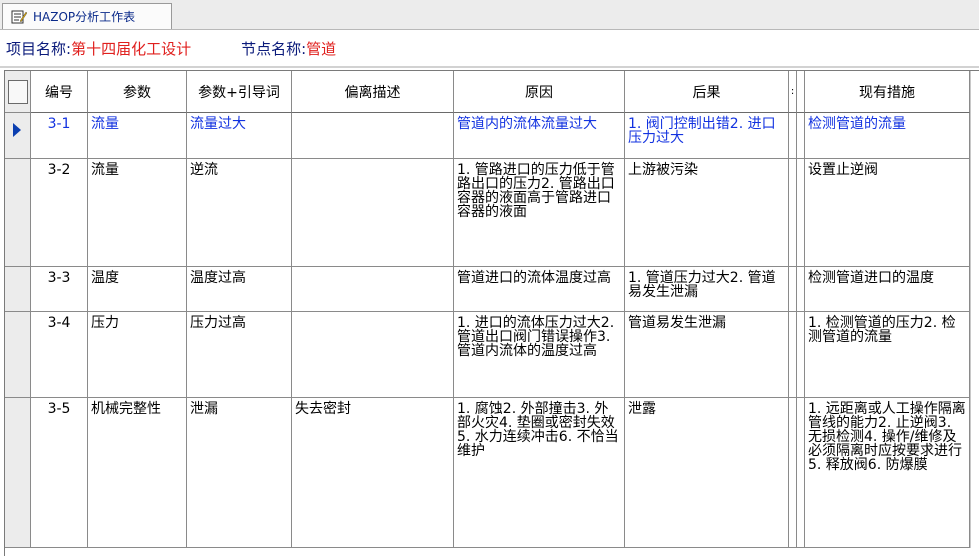 The height and width of the screenshot is (556, 979). What do you see at coordinates (489, 67) in the screenshot?
I see `header-divider` at bounding box center [489, 67].